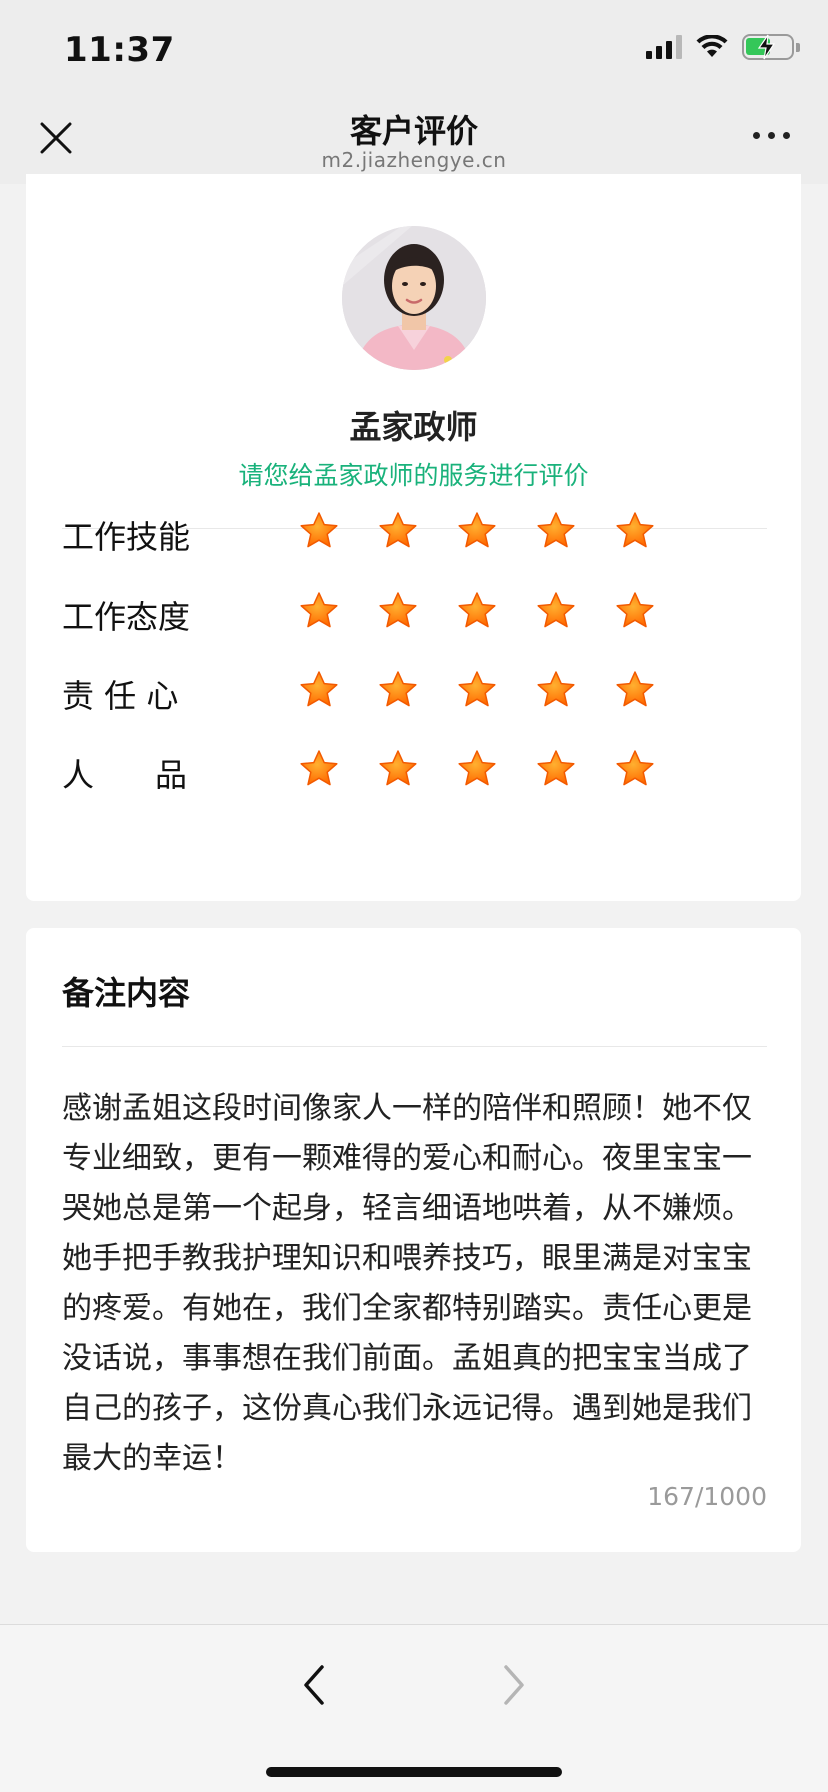  I want to click on worker-name: 孟家政师, so click(413, 427).